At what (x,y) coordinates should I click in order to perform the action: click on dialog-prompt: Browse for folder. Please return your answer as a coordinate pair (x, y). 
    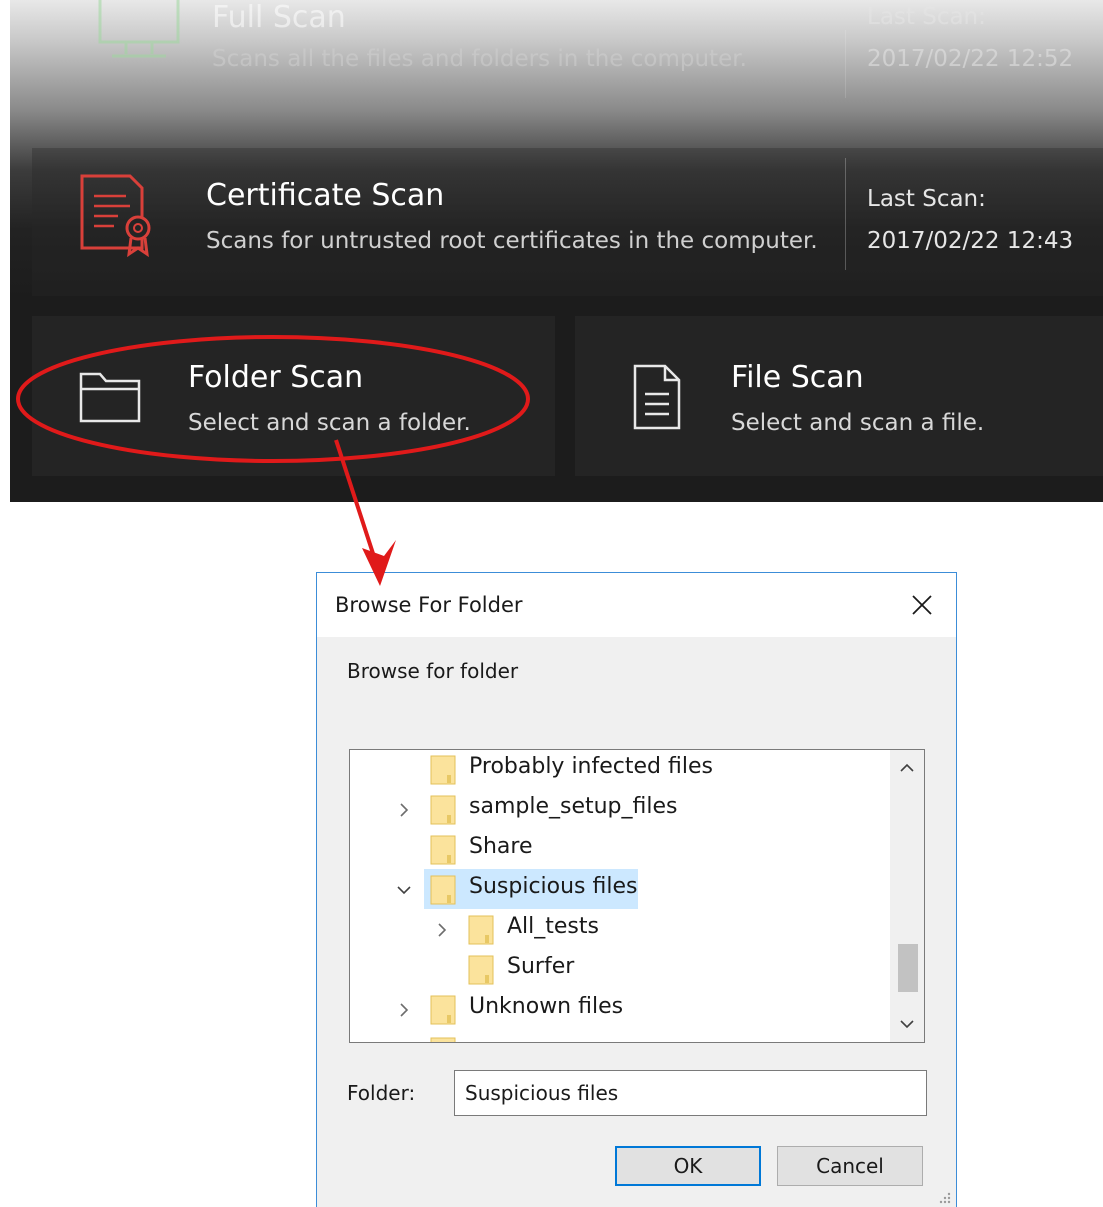
    Looking at the image, I should click on (433, 671).